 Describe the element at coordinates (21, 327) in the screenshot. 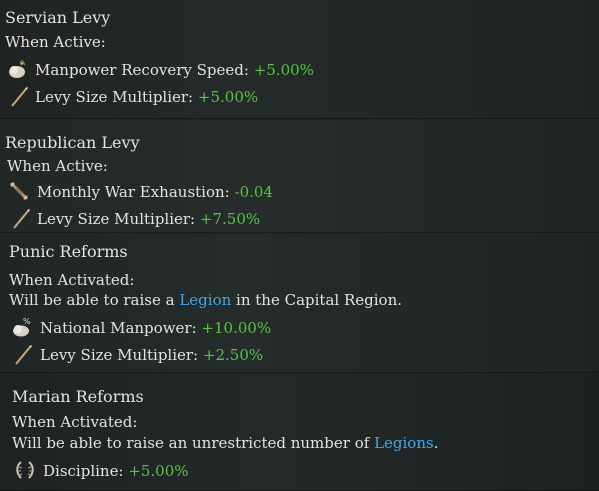

I see `manpower-percent-icon: %` at that location.